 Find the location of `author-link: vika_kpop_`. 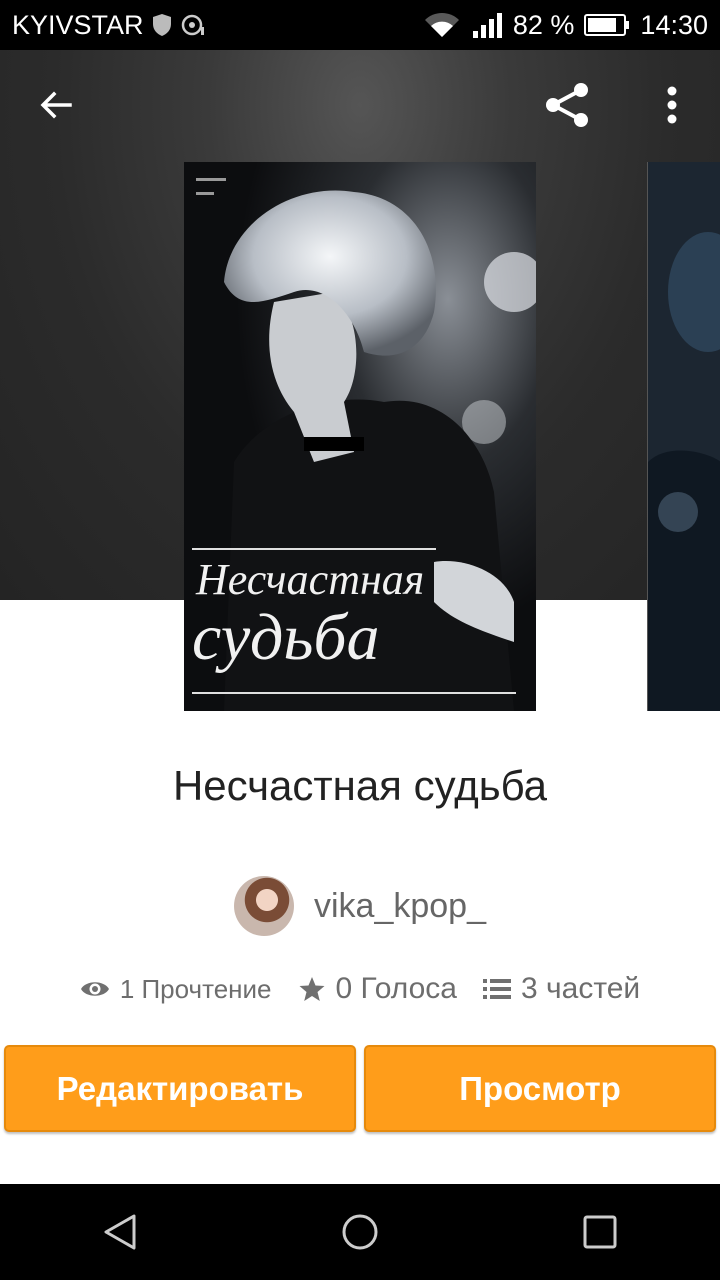

author-link: vika_kpop_ is located at coordinates (360, 906).